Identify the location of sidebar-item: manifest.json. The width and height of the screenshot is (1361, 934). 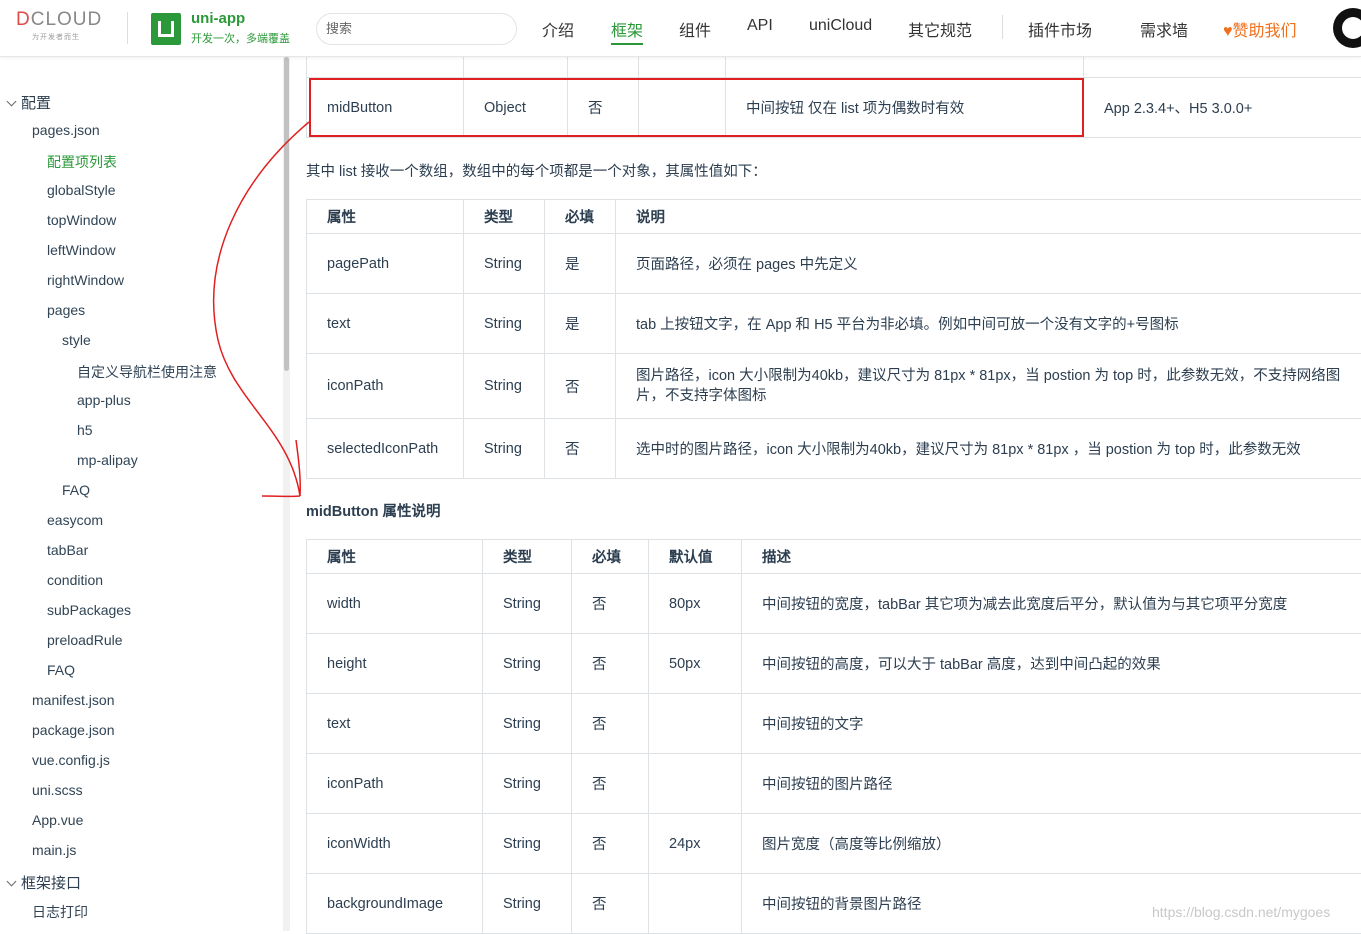
(73, 700).